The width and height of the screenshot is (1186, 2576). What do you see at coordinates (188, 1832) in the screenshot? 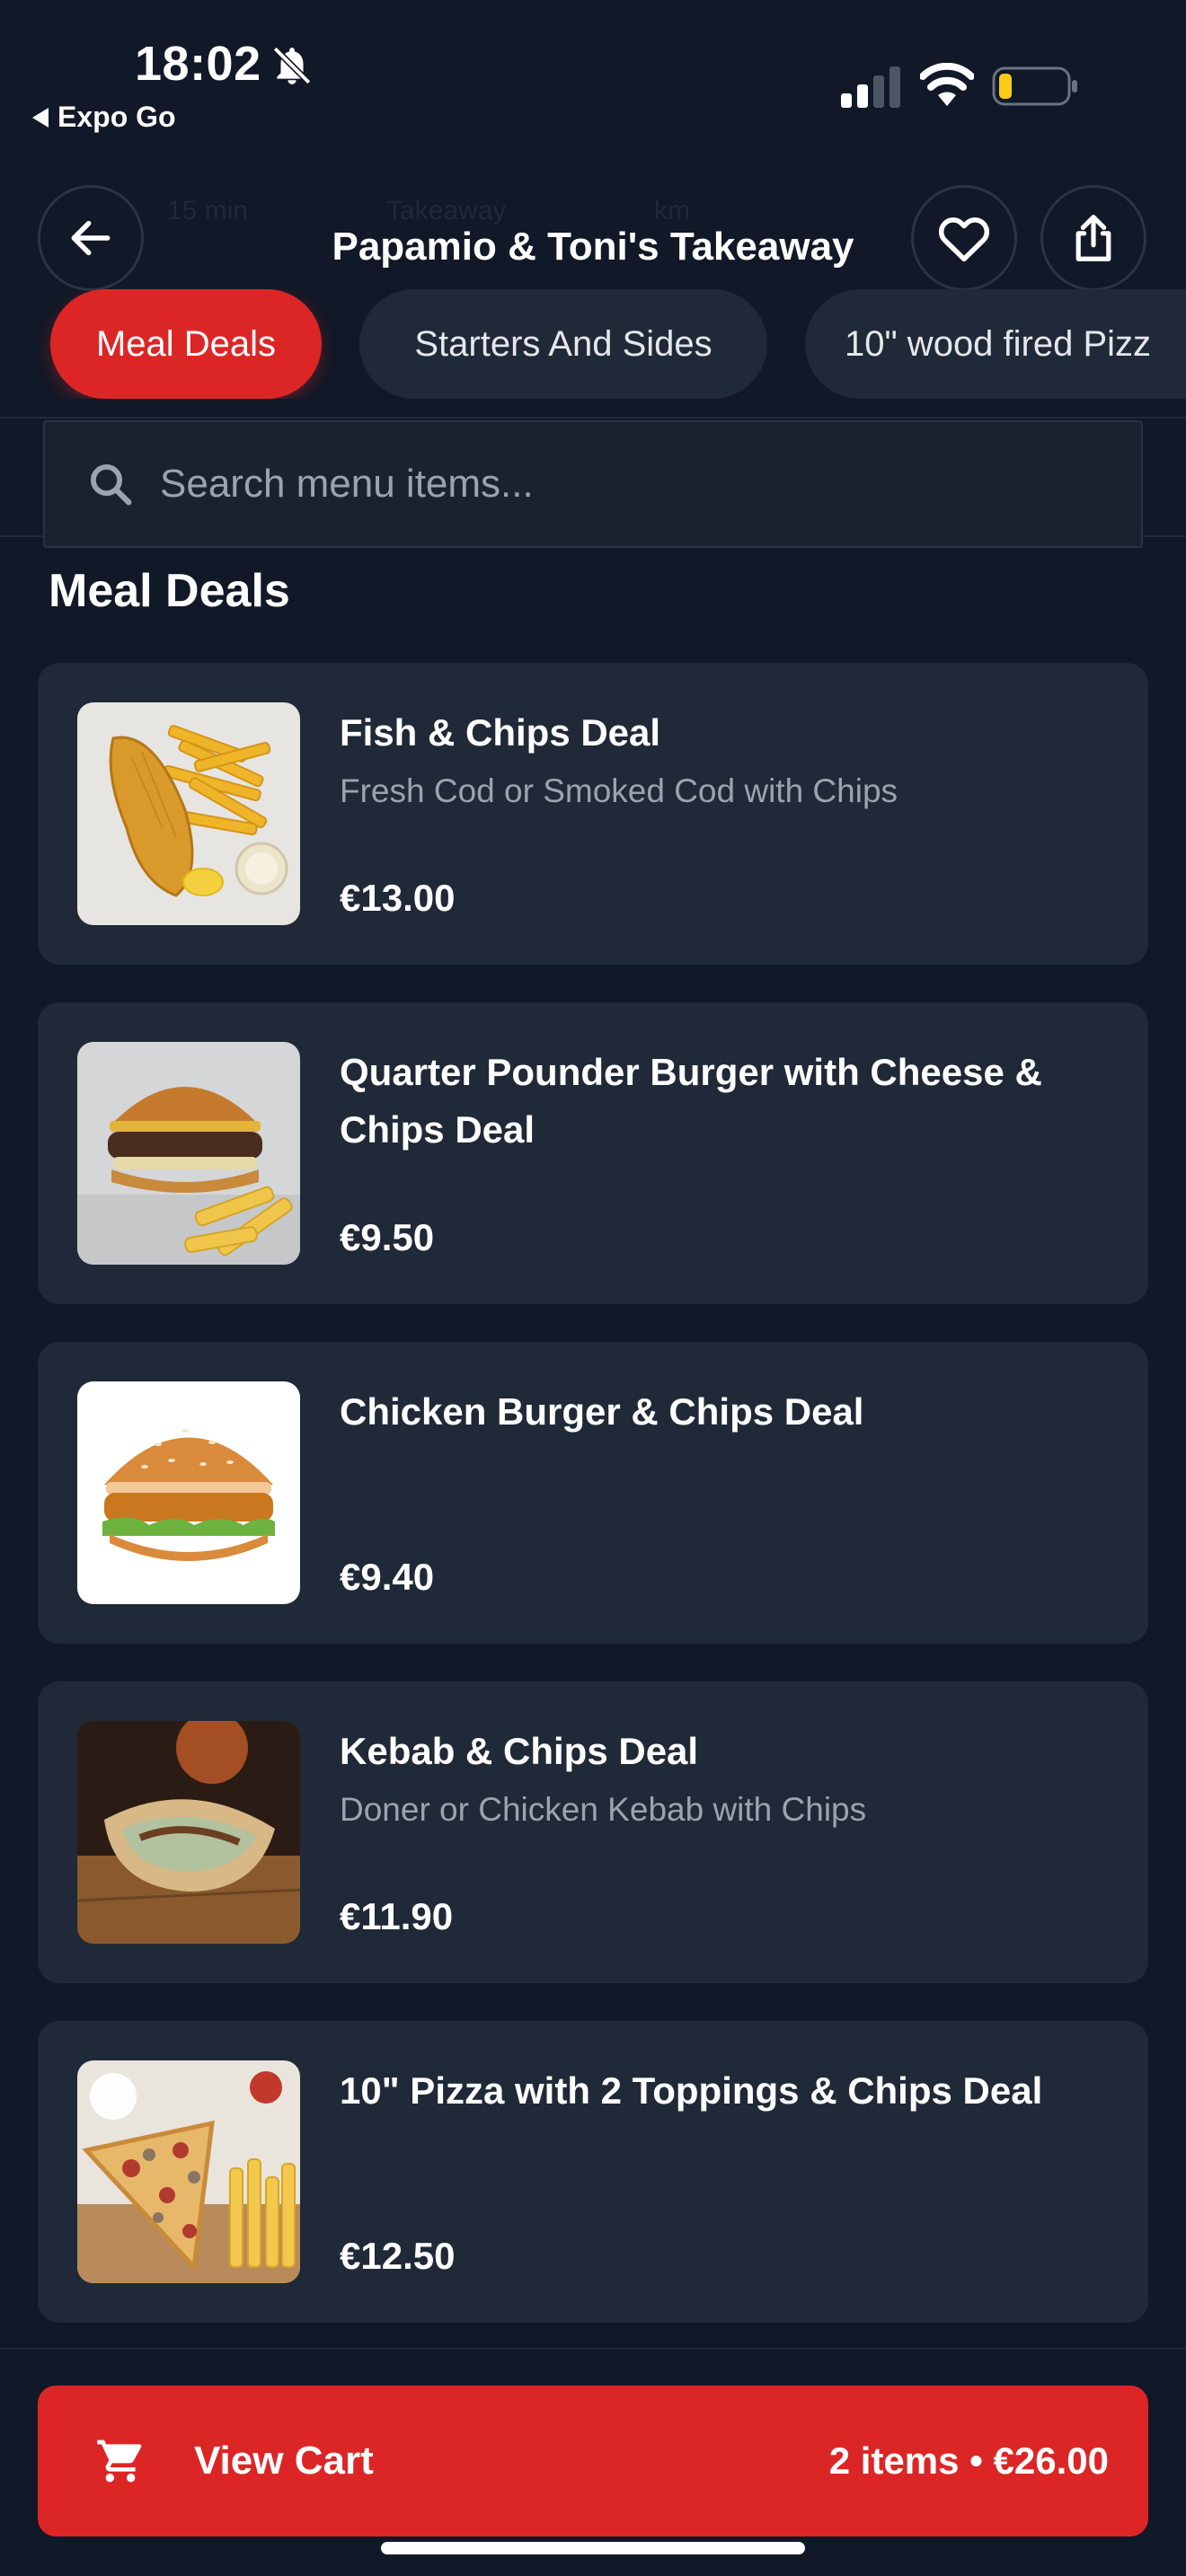
I see `kebab-image` at bounding box center [188, 1832].